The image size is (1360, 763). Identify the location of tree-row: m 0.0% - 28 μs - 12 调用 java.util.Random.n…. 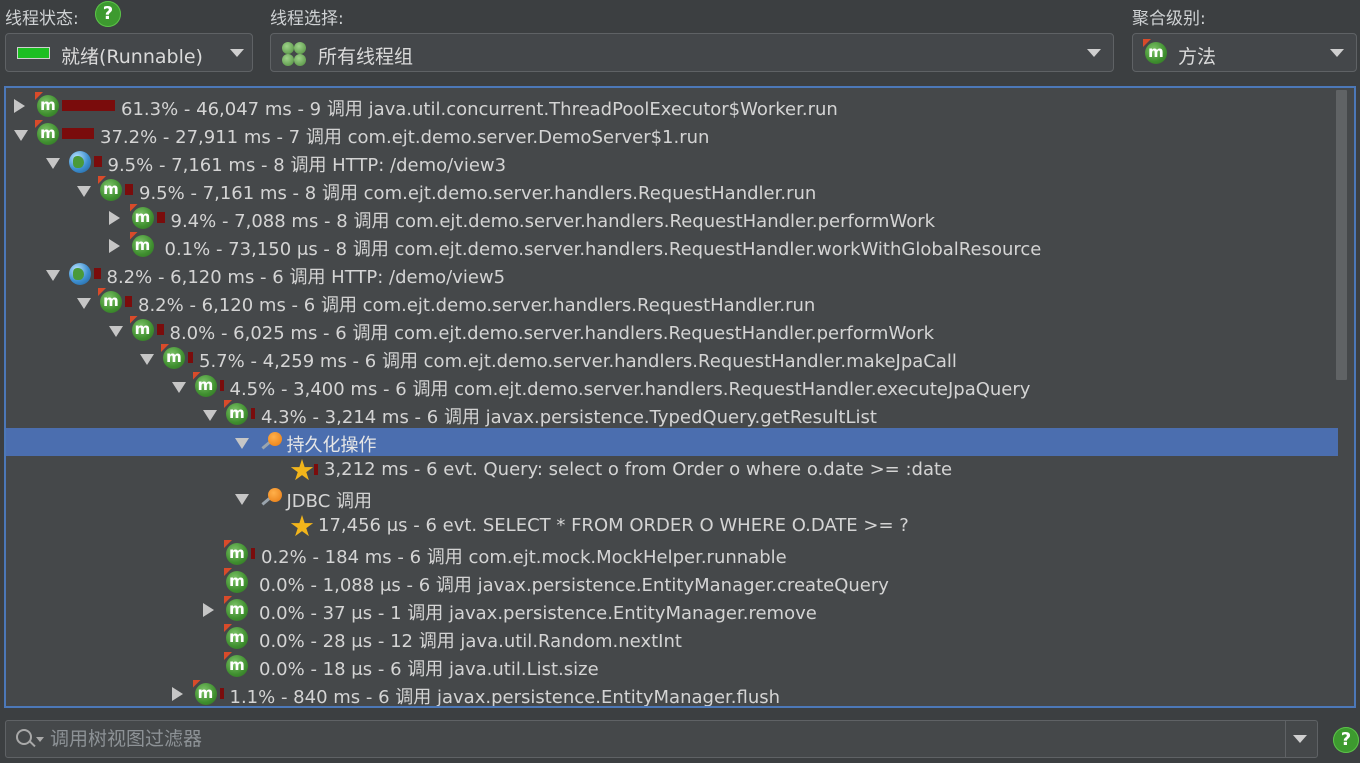
(672, 638).